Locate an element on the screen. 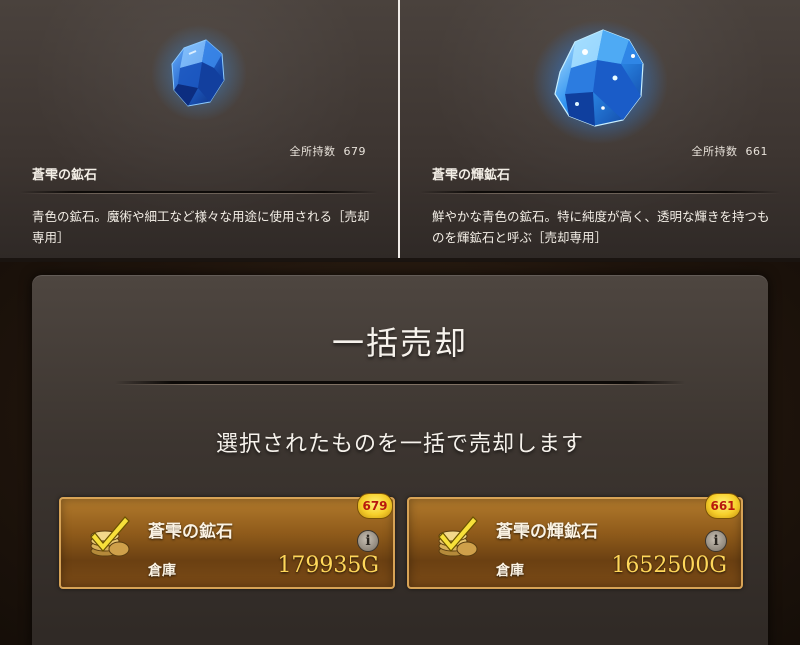 This screenshot has width=800, height=645. owned-count-text: 全所持数 661 is located at coordinates (730, 151).